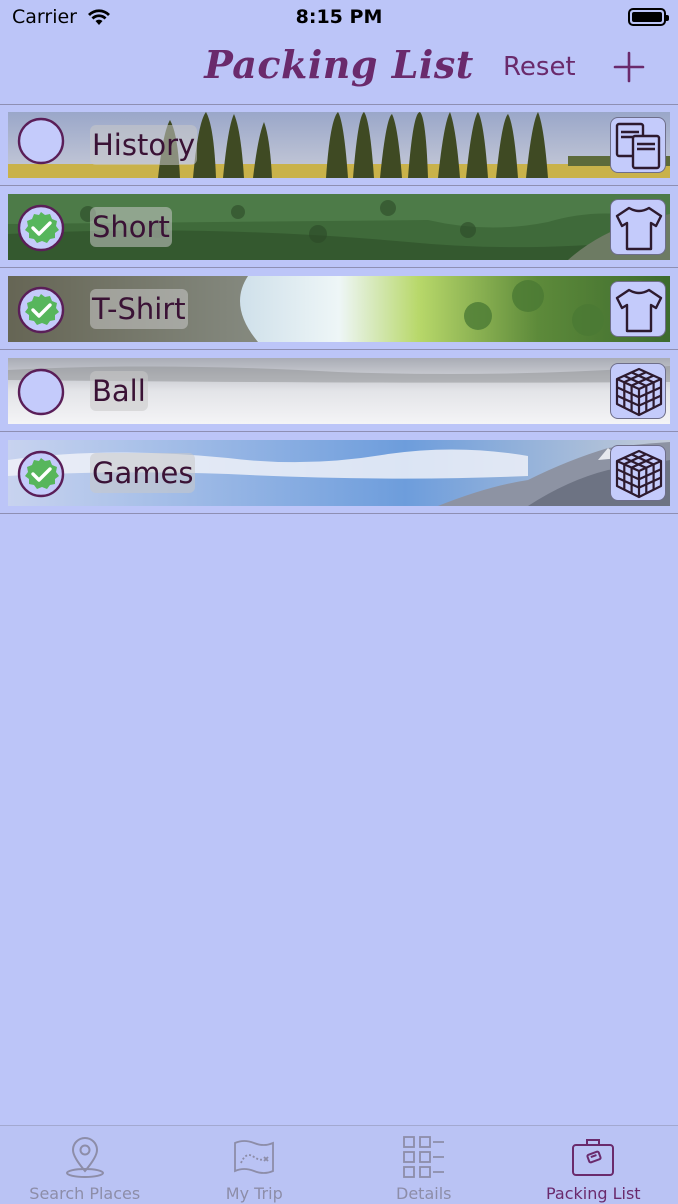  What do you see at coordinates (593, 1193) in the screenshot?
I see `tab-label: Packing List` at bounding box center [593, 1193].